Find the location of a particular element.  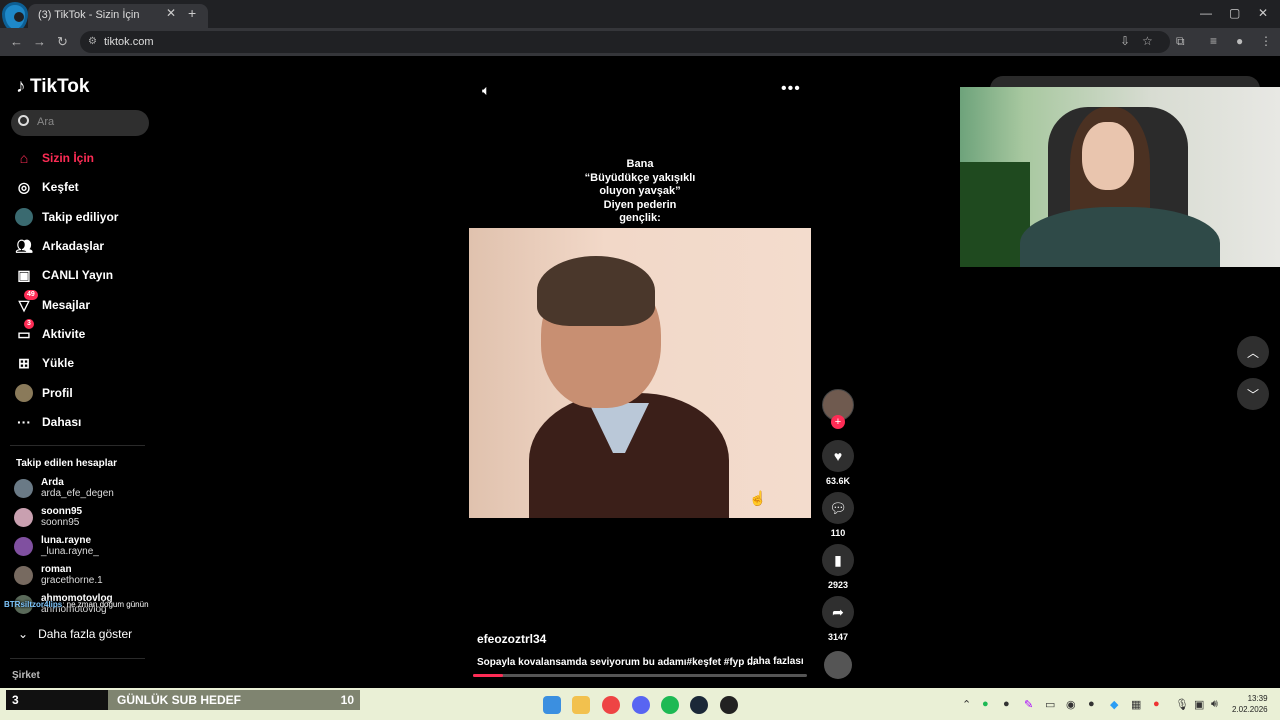

logo-text: TikTok is located at coordinates (60, 86).